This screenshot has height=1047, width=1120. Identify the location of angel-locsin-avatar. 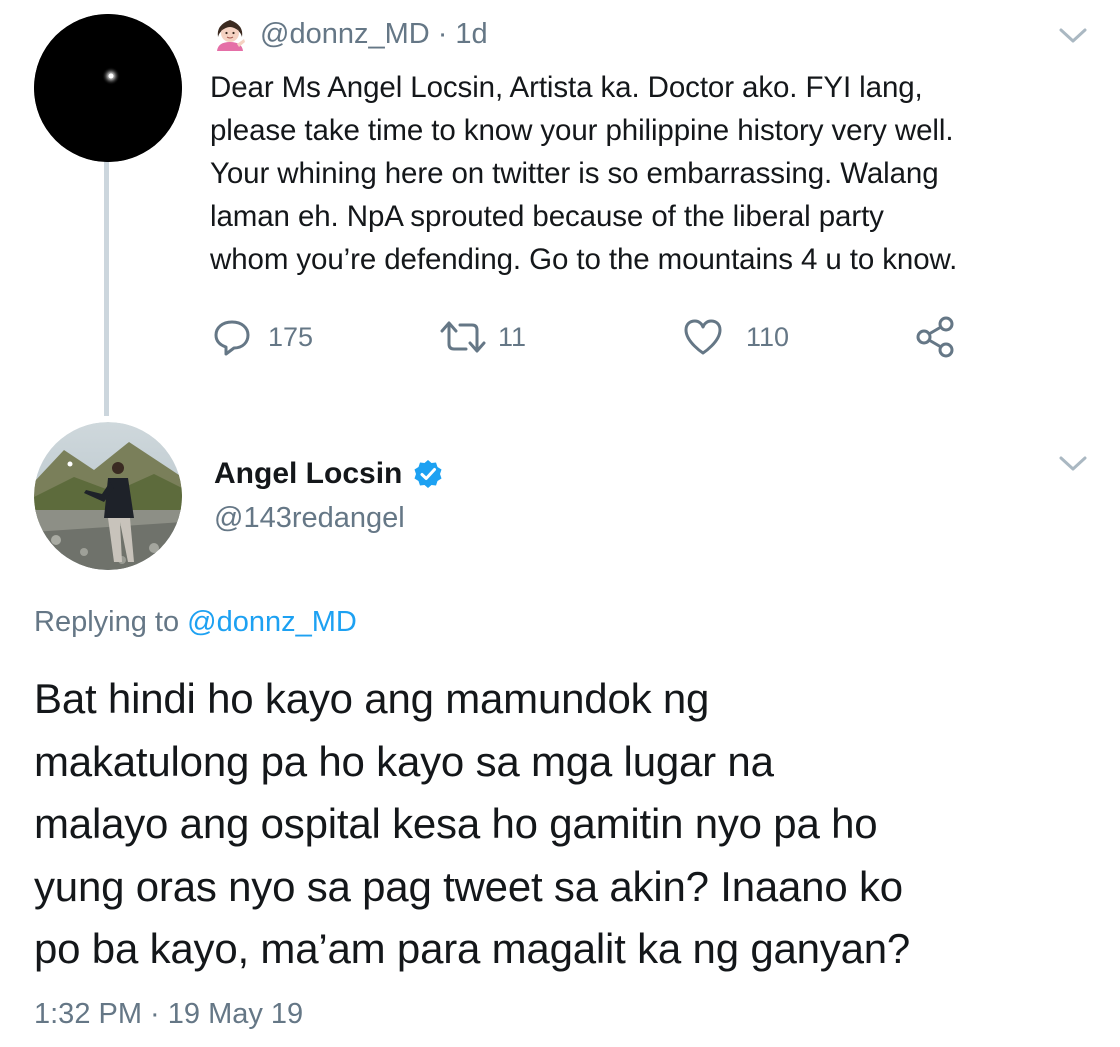
(108, 496).